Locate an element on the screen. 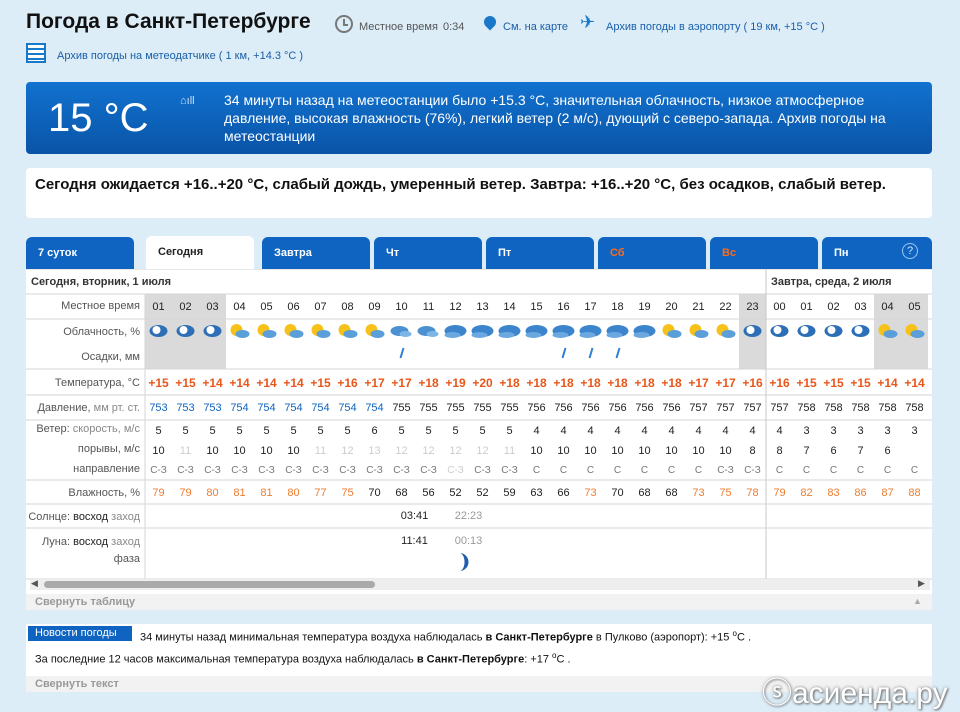 This screenshot has width=960, height=712. tab-6: Сб is located at coordinates (652, 253).